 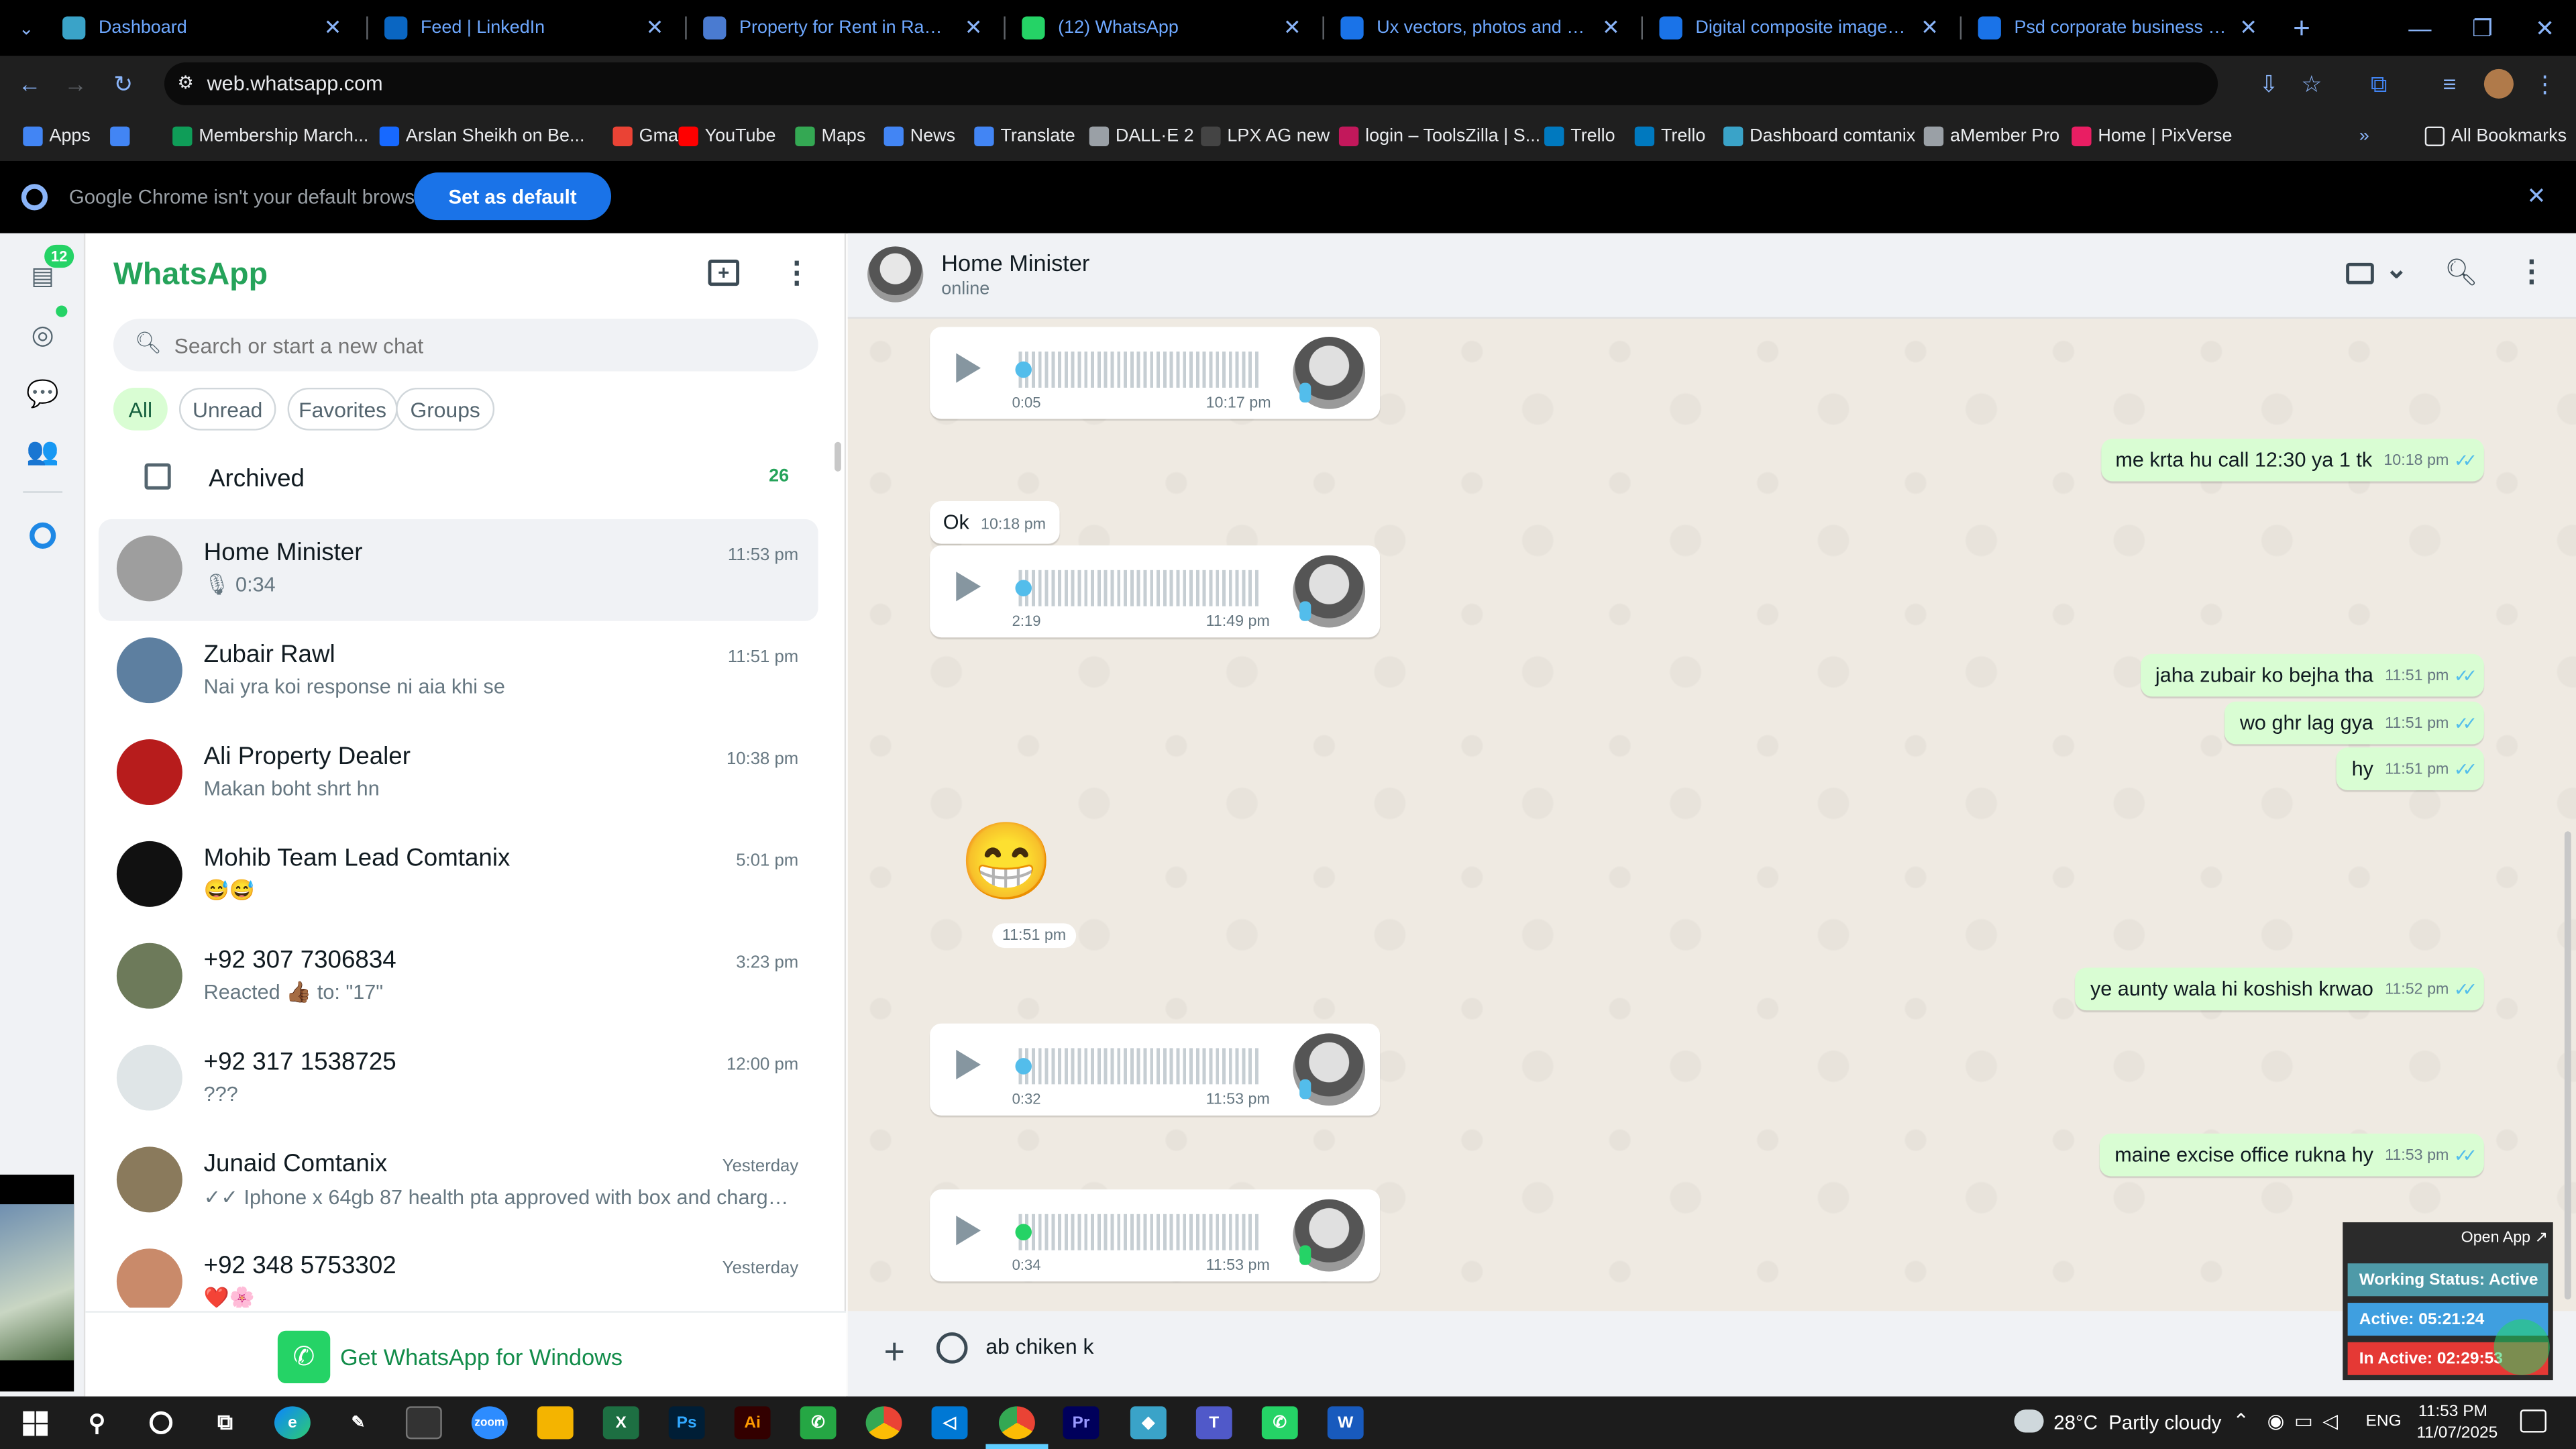 What do you see at coordinates (458, 1079) in the screenshot?
I see `chat-list-item: +92 317 1538725 ??? 12:00 pm` at bounding box center [458, 1079].